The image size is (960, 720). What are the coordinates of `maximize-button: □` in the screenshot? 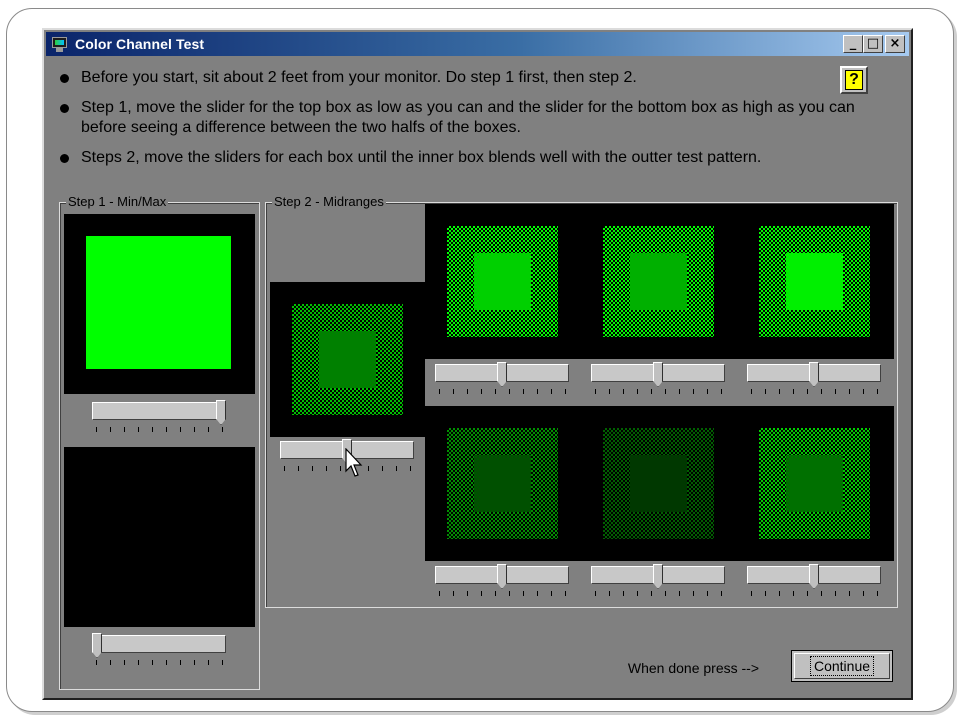 It's located at (873, 44).